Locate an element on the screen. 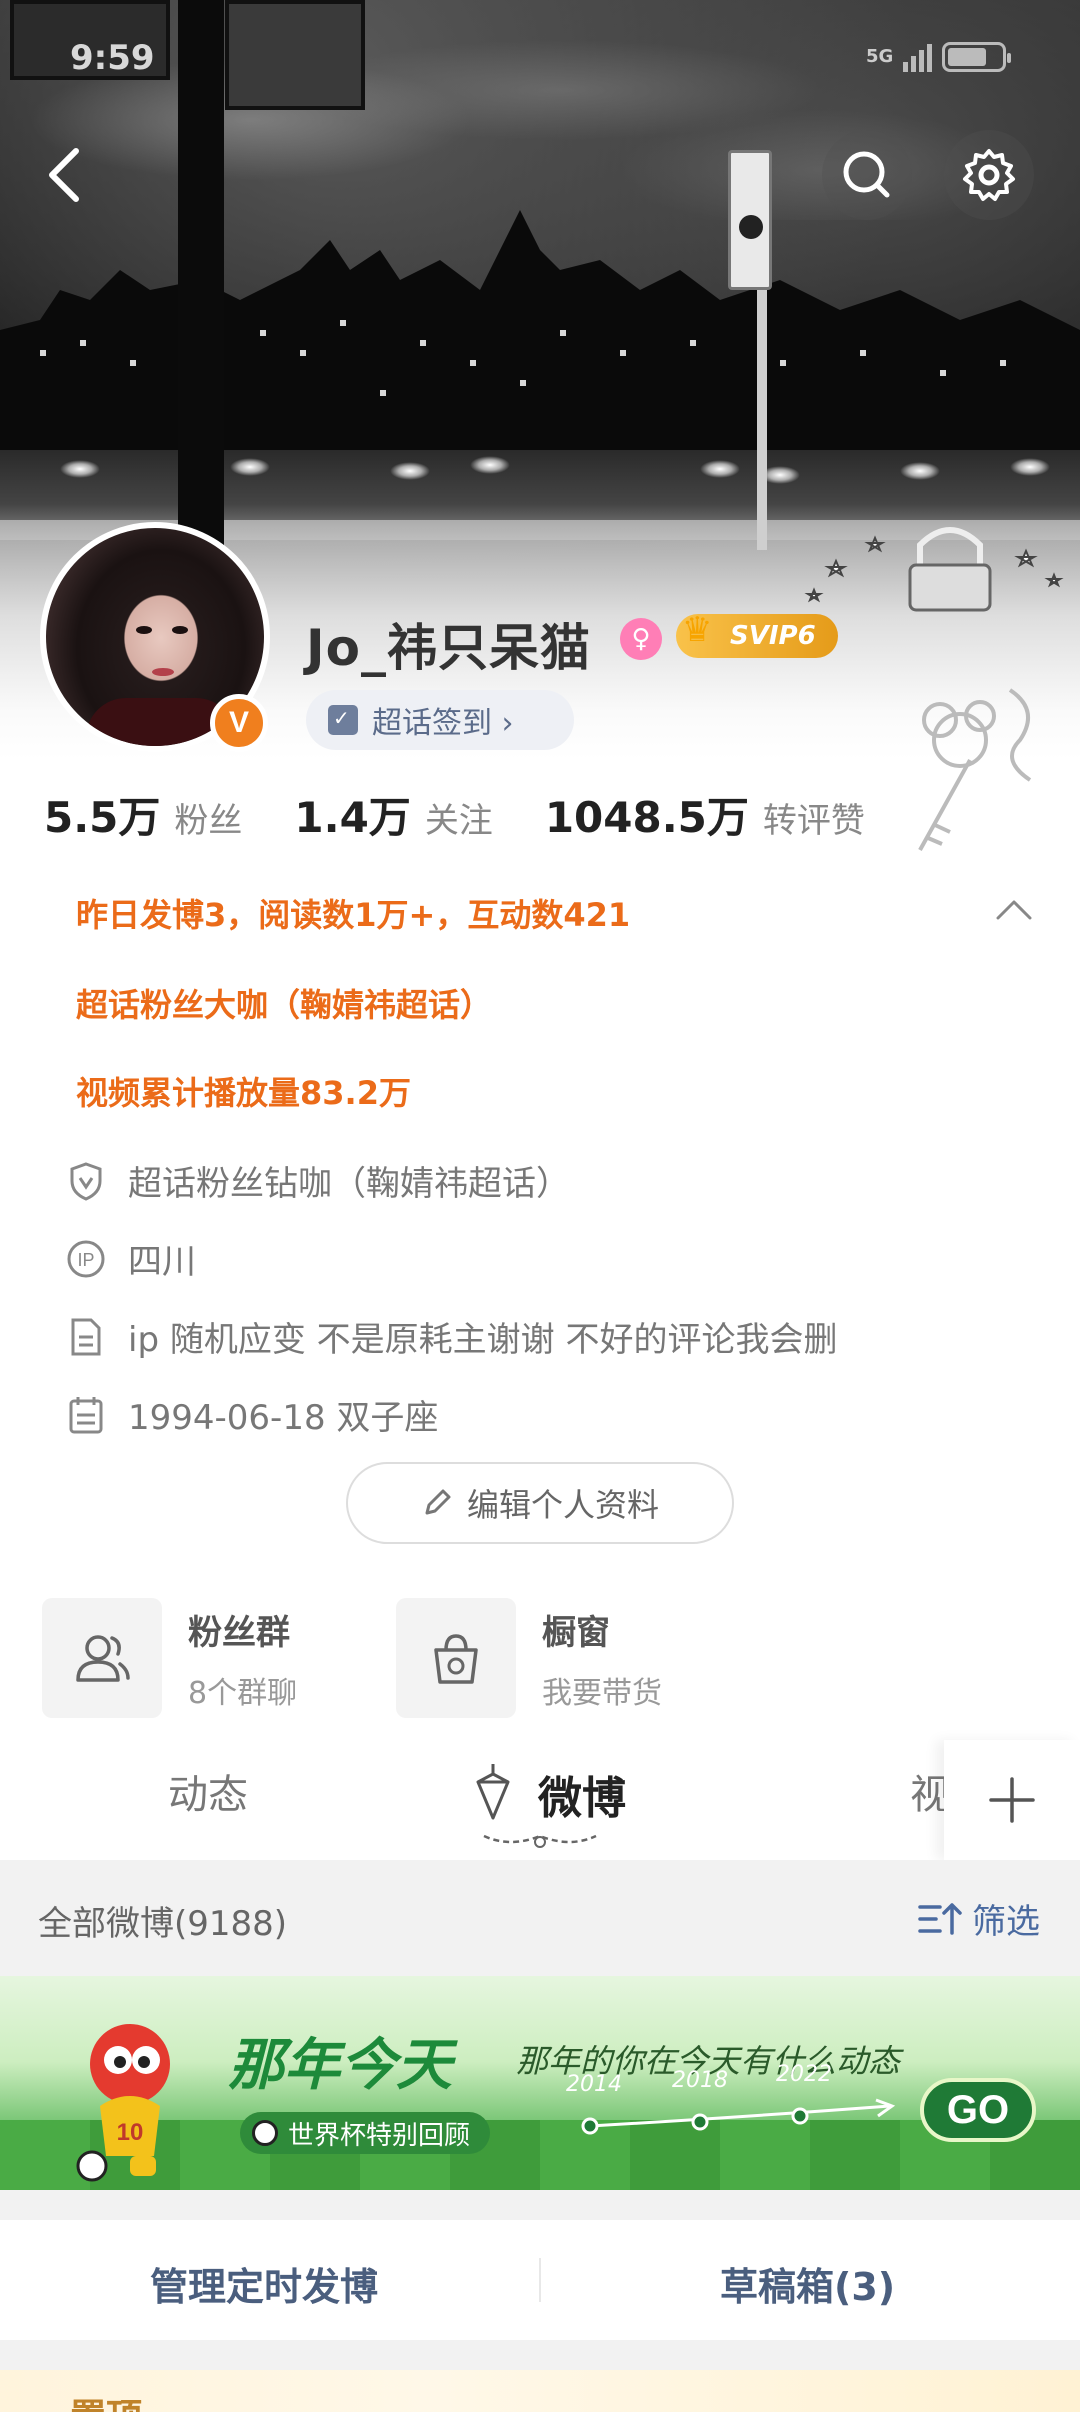 Image resolution: width=1080 pixels, height=2412 pixels. shield-icon is located at coordinates (86, 1181).